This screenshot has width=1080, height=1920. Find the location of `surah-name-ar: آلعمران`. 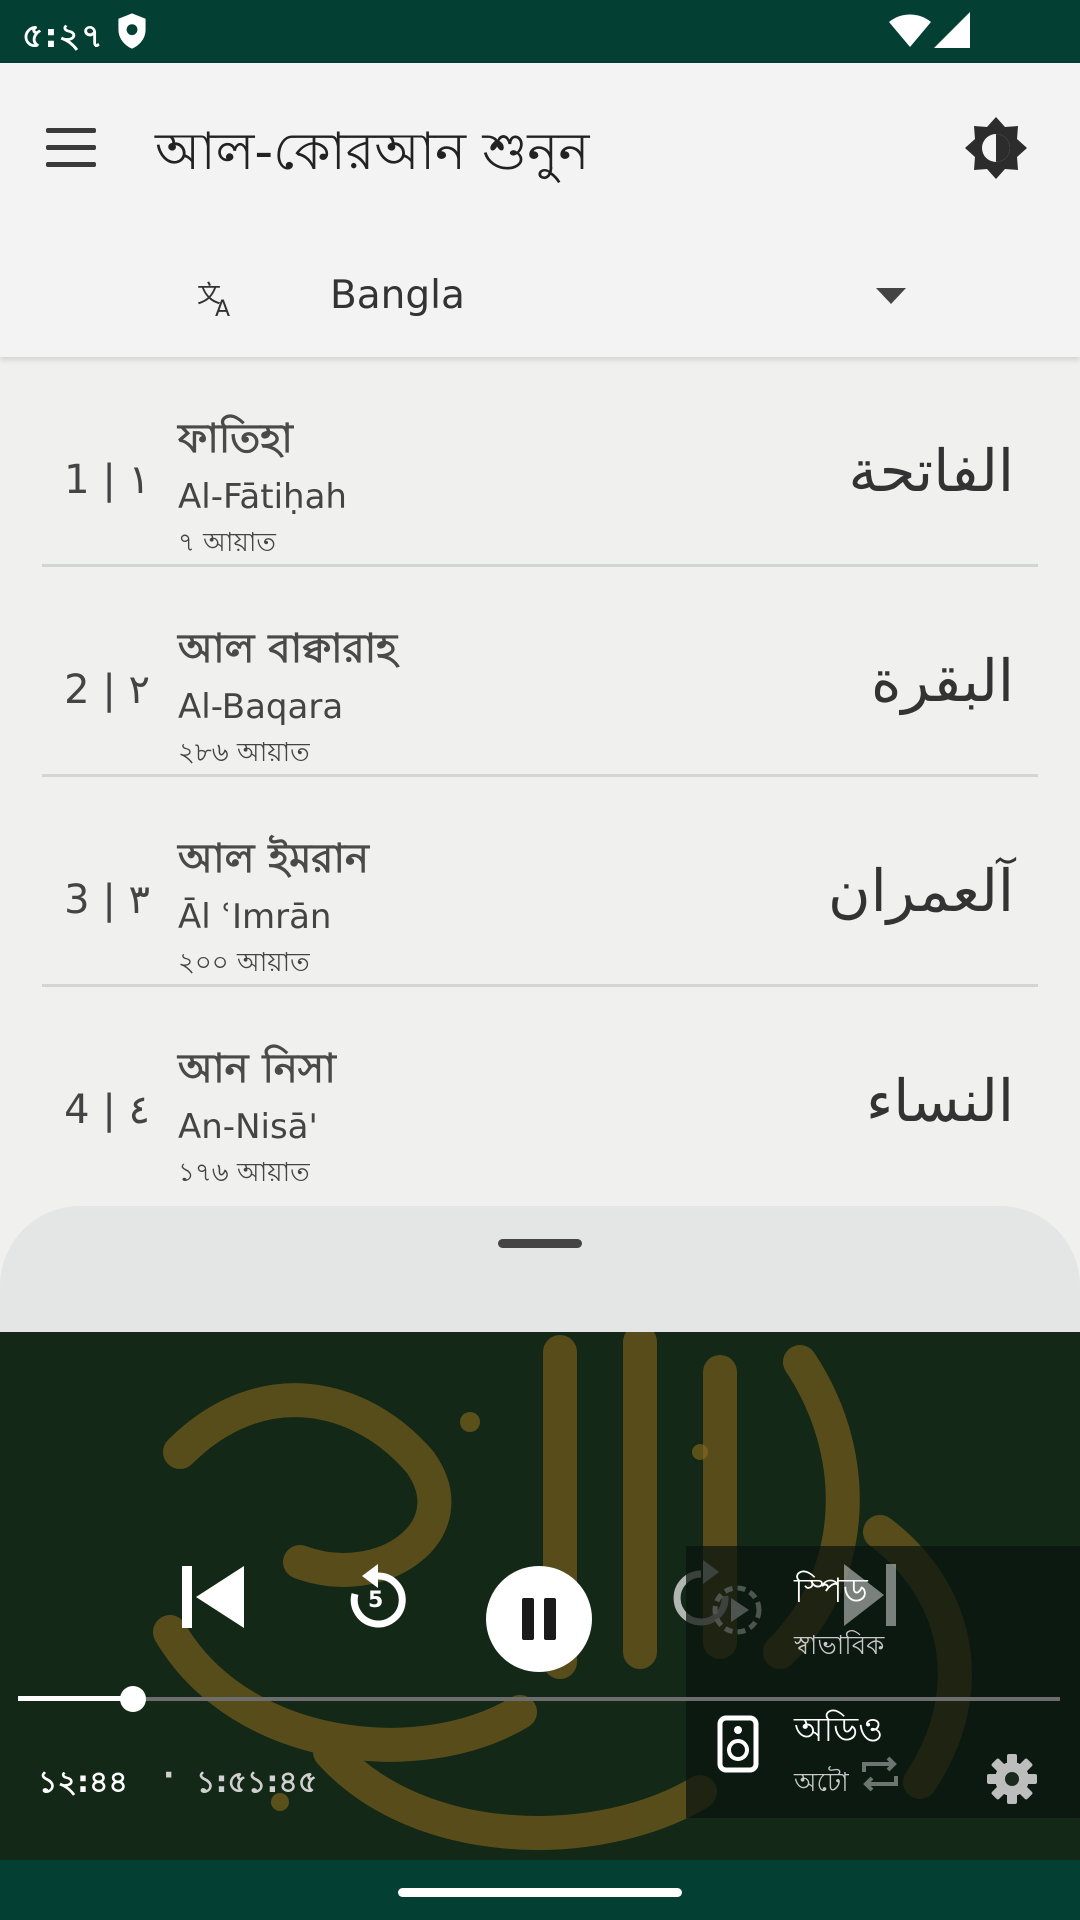

surah-name-ar: آلعمران is located at coordinates (920, 891).